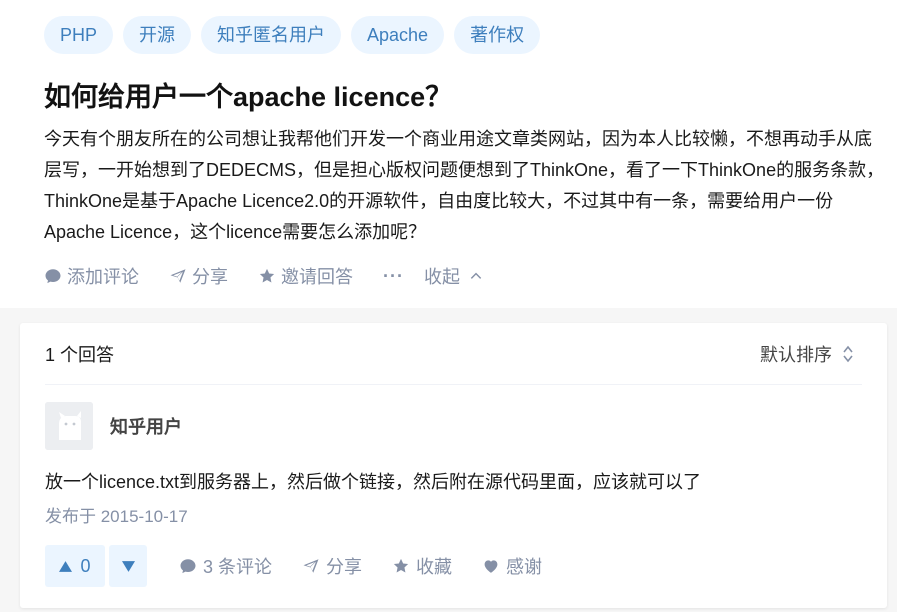  I want to click on author-name: 知乎用户, so click(146, 426).